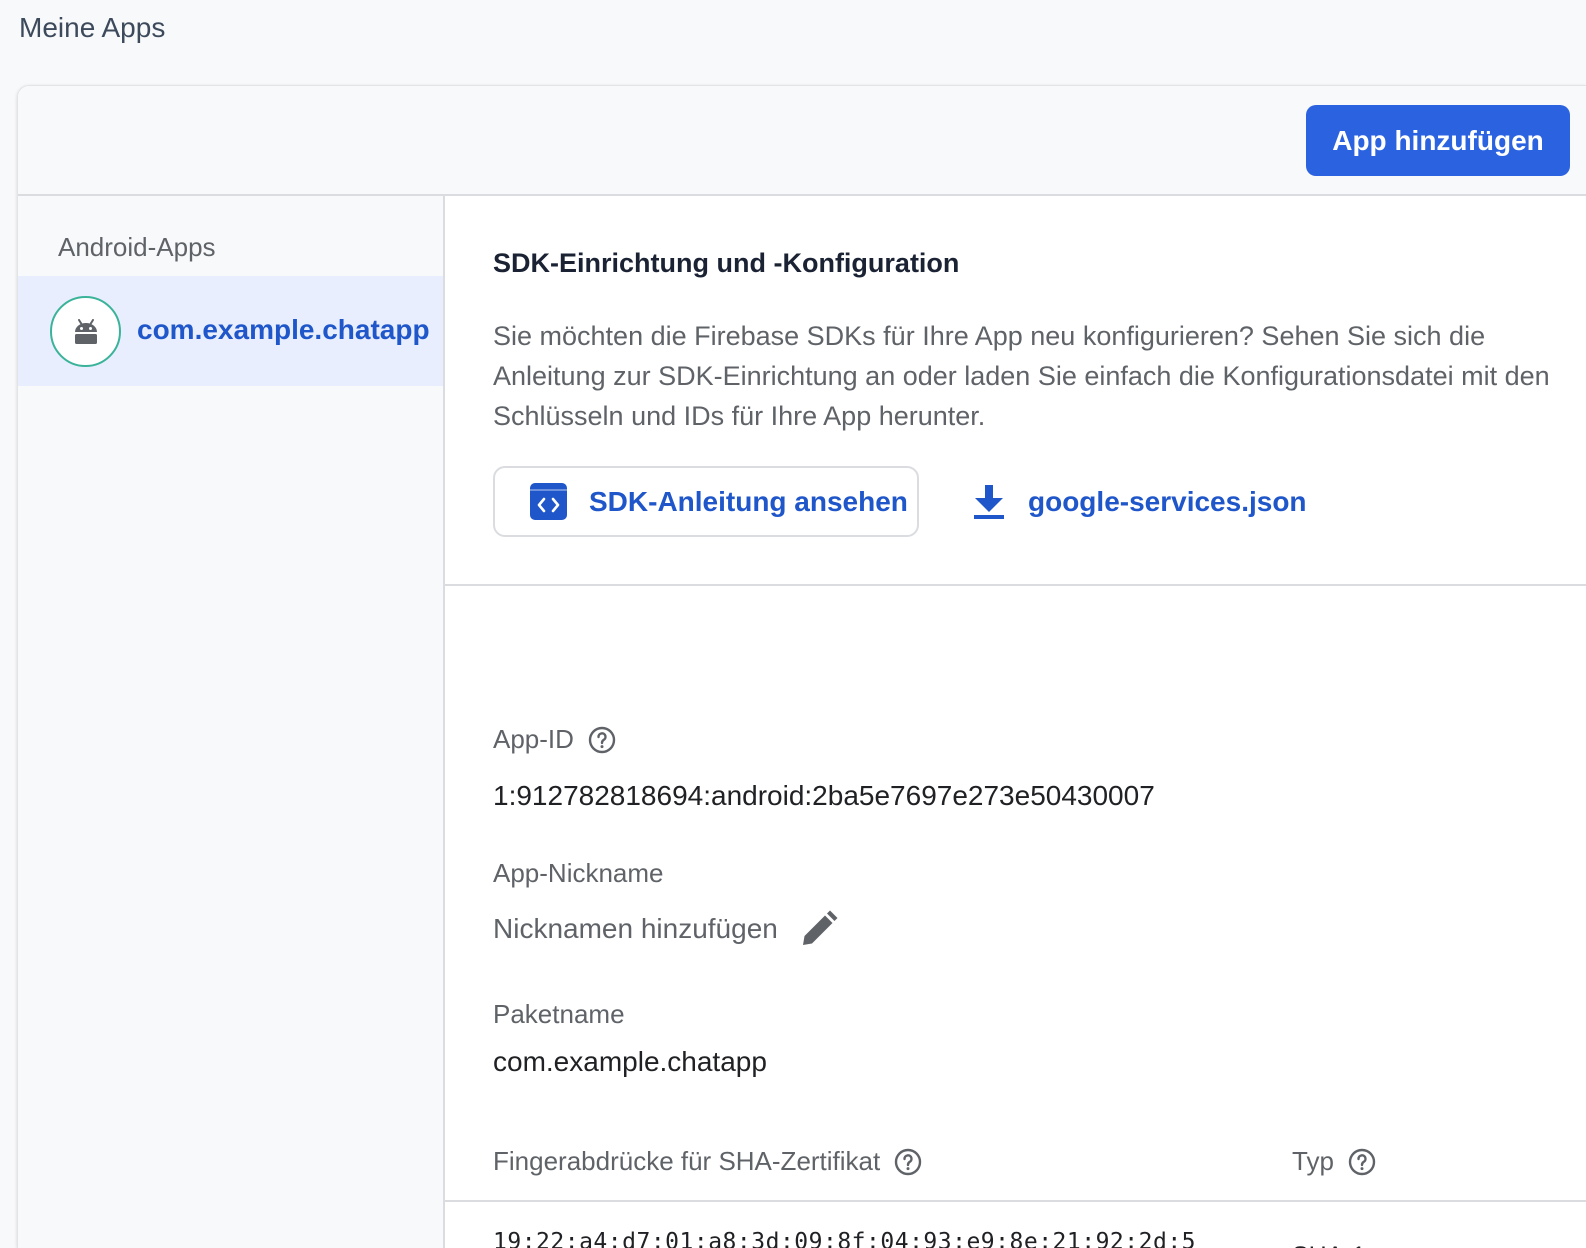  What do you see at coordinates (1167, 501) in the screenshot?
I see `download-config-label: google-services.json` at bounding box center [1167, 501].